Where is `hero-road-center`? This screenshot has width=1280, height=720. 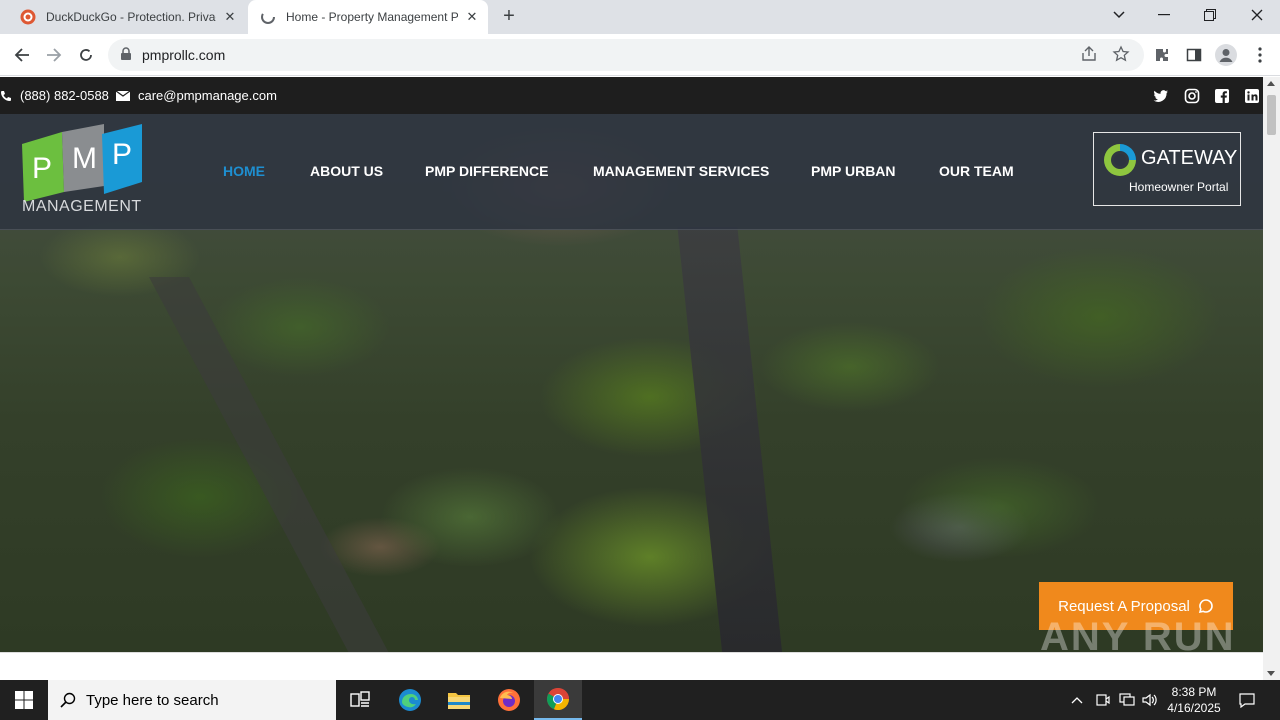 hero-road-center is located at coordinates (730, 442).